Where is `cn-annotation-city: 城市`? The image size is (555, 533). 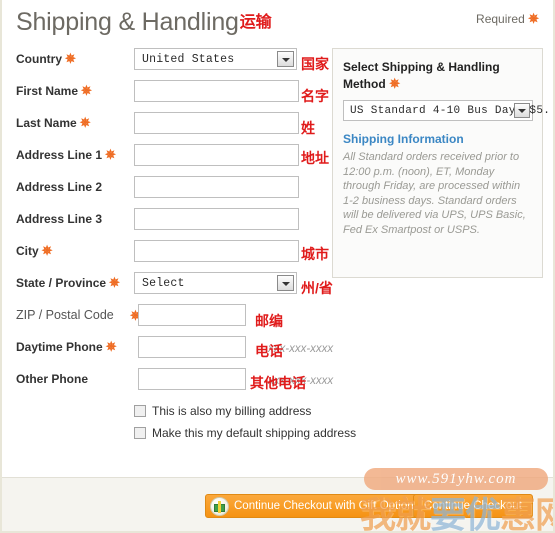 cn-annotation-city: 城市 is located at coordinates (315, 254).